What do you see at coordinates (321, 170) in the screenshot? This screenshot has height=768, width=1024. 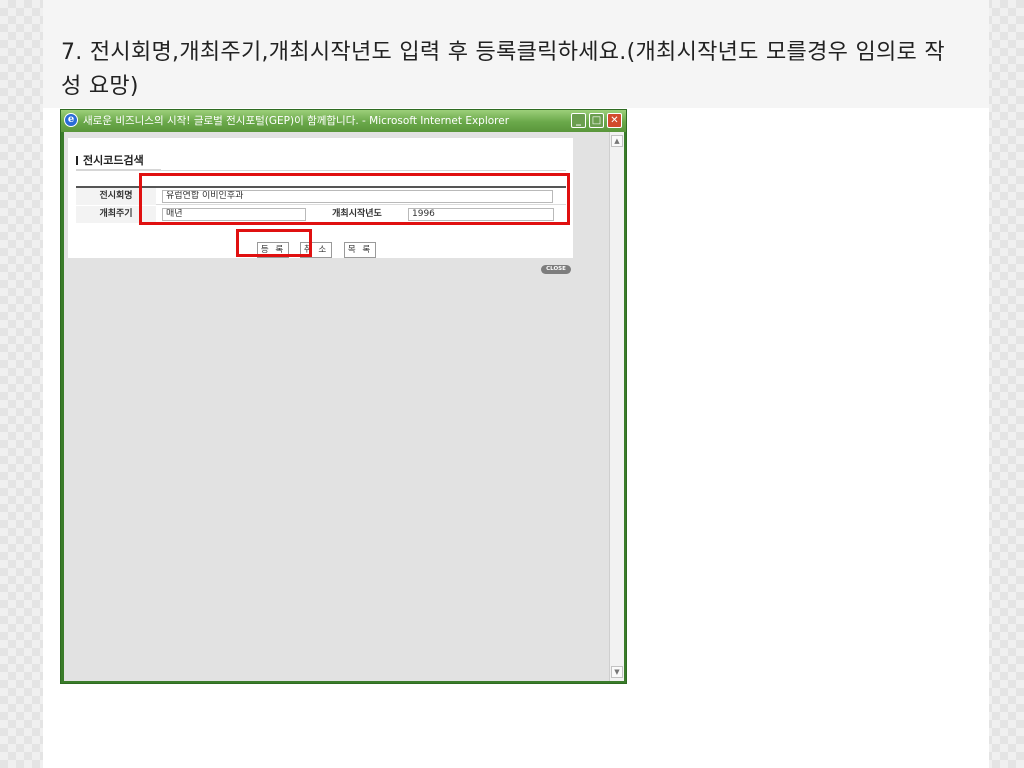 I see `title-divider` at bounding box center [321, 170].